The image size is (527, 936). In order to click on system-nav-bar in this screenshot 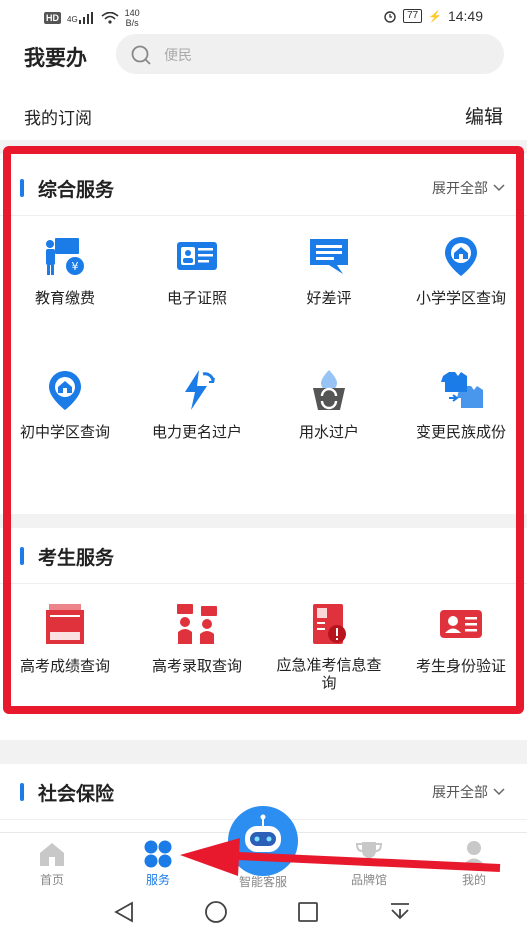, I will do `click(263, 913)`.